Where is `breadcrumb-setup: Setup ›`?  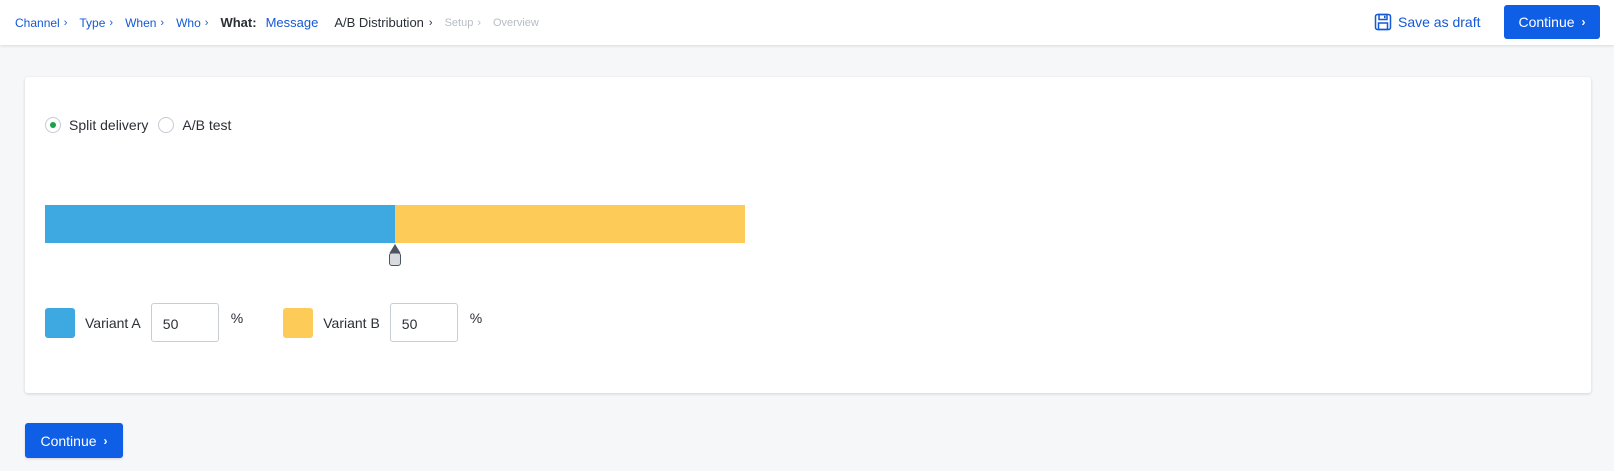 breadcrumb-setup: Setup › is located at coordinates (463, 23).